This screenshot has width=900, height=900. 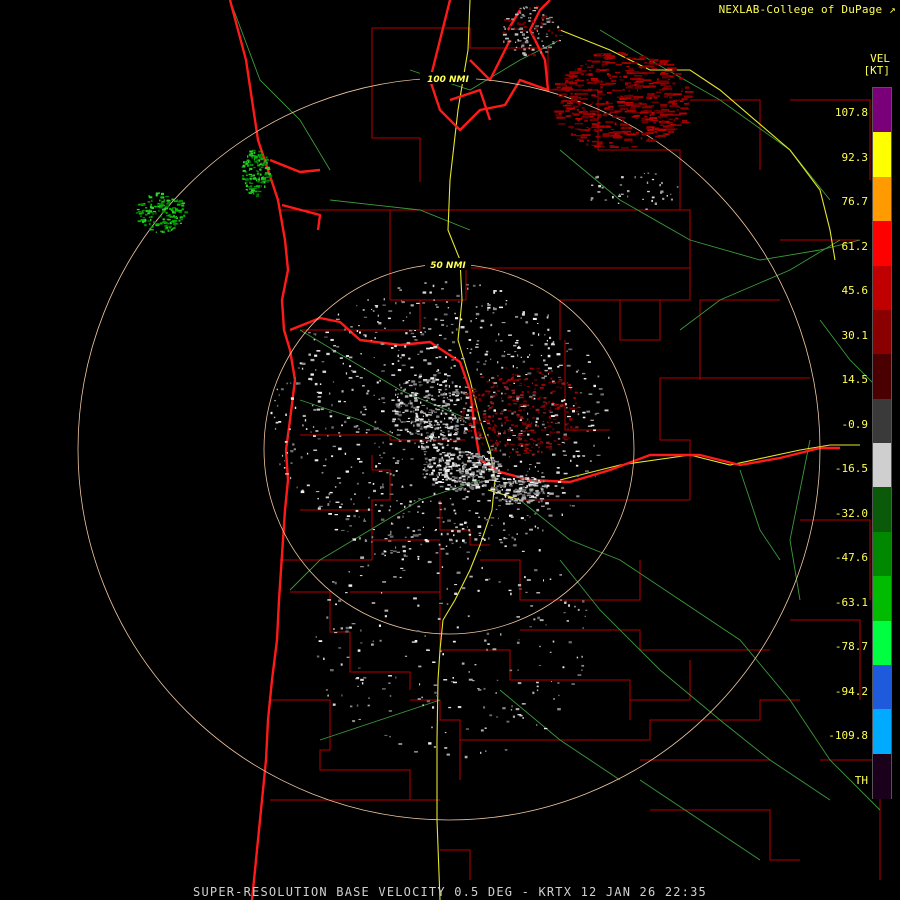 What do you see at coordinates (855, 379) in the screenshot?
I see `scale-tick-label: 14.5` at bounding box center [855, 379].